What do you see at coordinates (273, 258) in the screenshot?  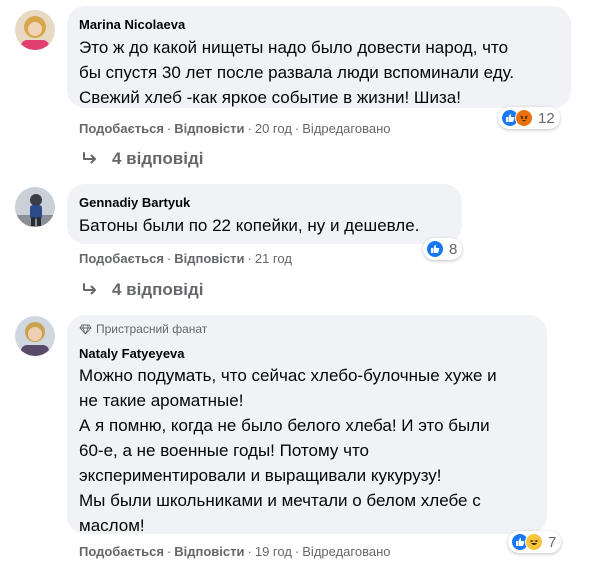 I see `comment-time: 21 год` at bounding box center [273, 258].